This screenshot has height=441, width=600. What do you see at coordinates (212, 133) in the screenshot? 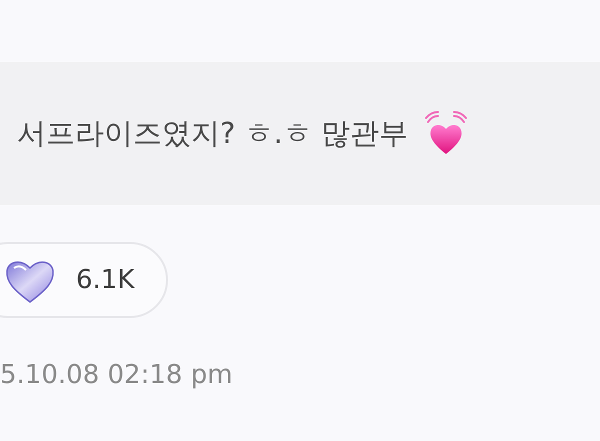
I see `message-text: 서프라이즈였지? ㅎ.ㅎ 많관부` at bounding box center [212, 133].